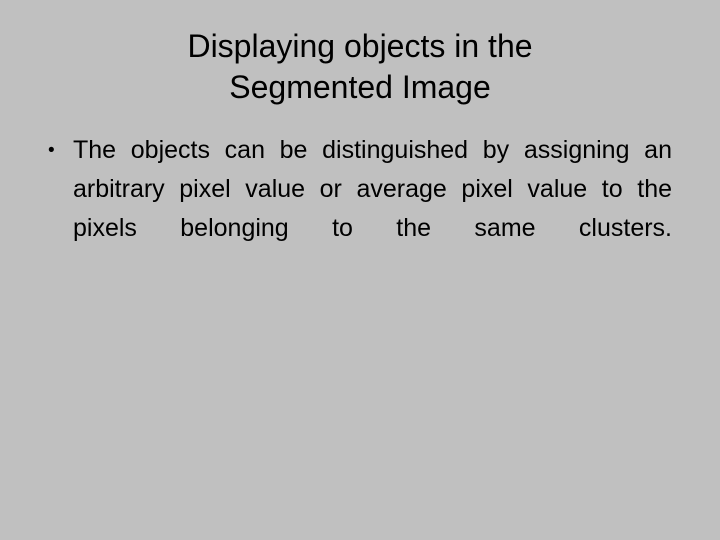 The height and width of the screenshot is (540, 720). What do you see at coordinates (360, 46) in the screenshot?
I see `page-title-line-1: Displaying objects in the` at bounding box center [360, 46].